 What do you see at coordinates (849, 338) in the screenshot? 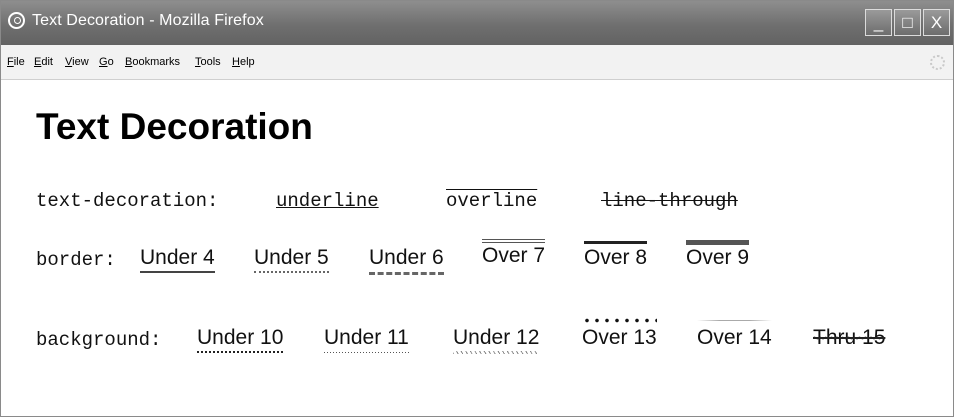
I see `thru-15-example: Thru 15` at bounding box center [849, 338].